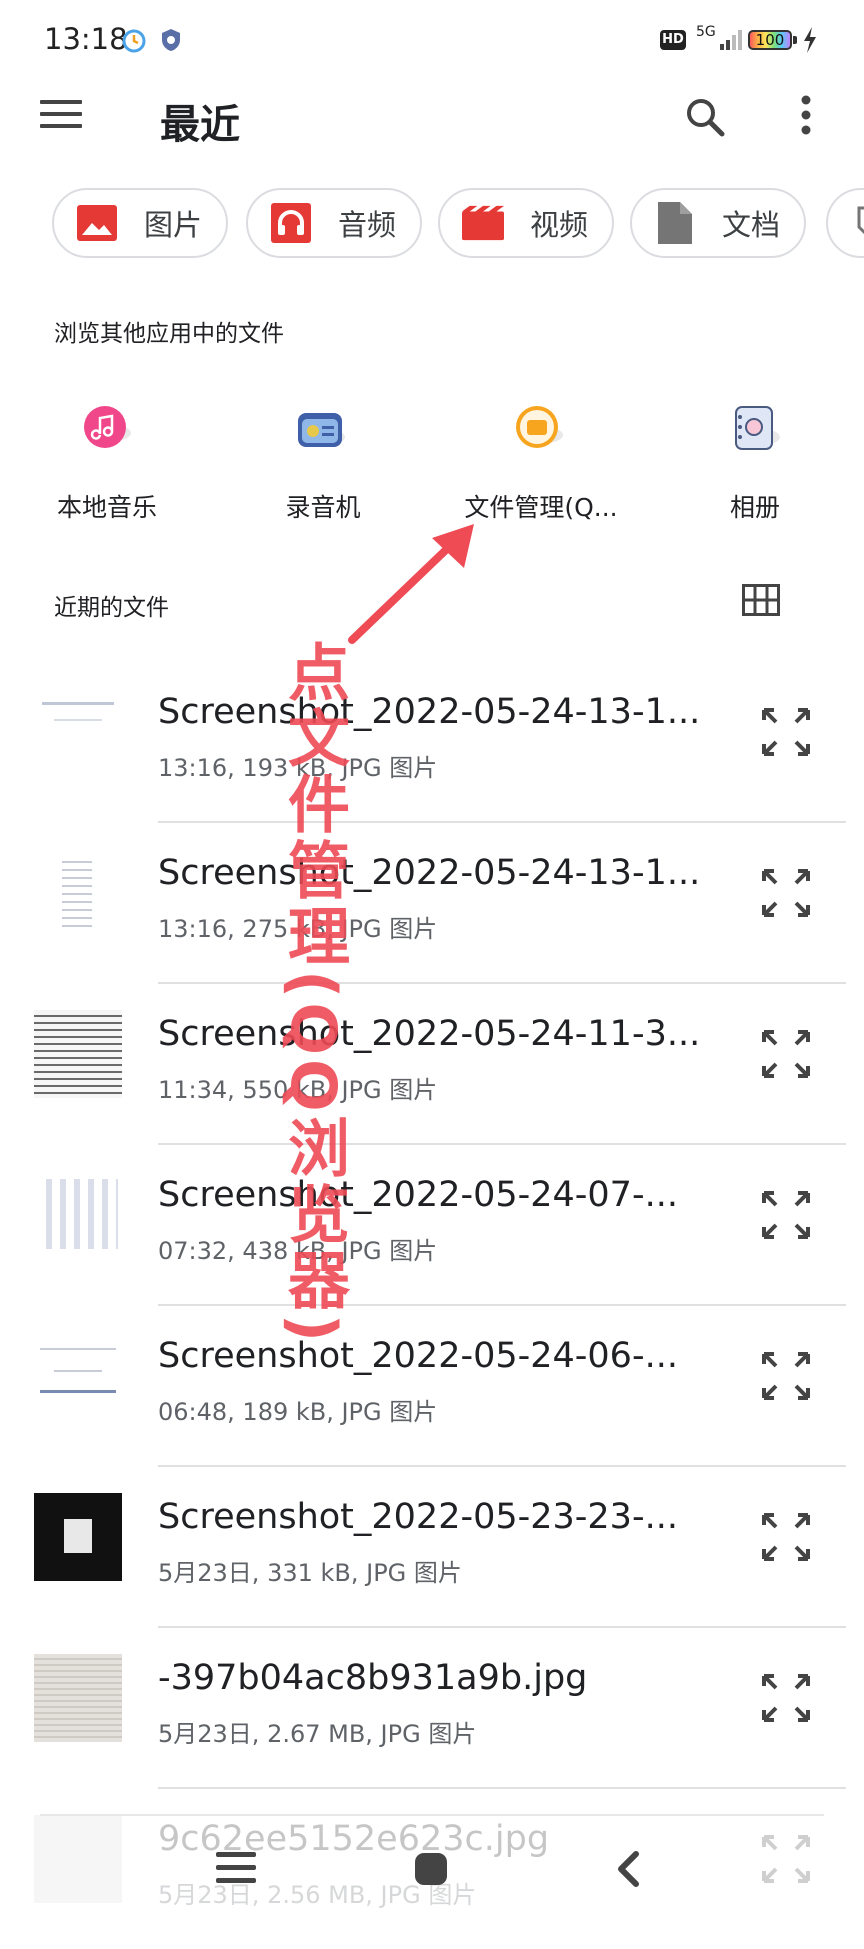  What do you see at coordinates (770, 40) in the screenshot?
I see `battery-indicator: 100` at bounding box center [770, 40].